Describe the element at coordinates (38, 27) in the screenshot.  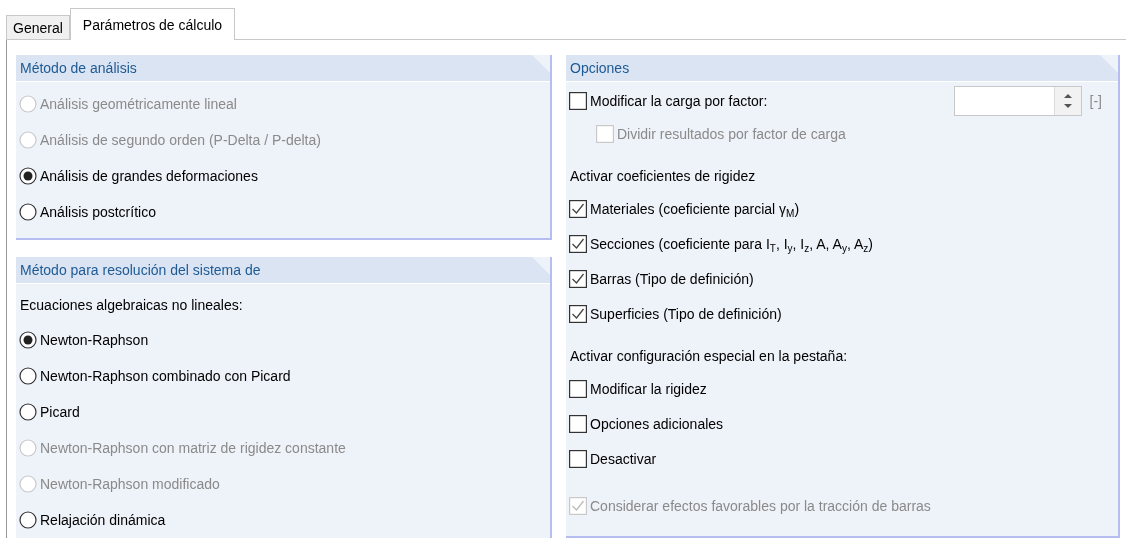
I see `tab: General` at that location.